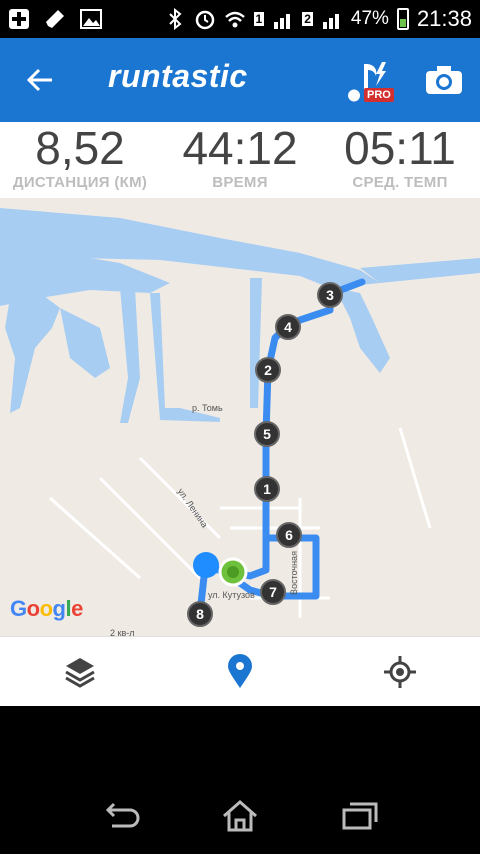 The width and height of the screenshot is (480, 854). I want to click on add-icon, so click(19, 19).